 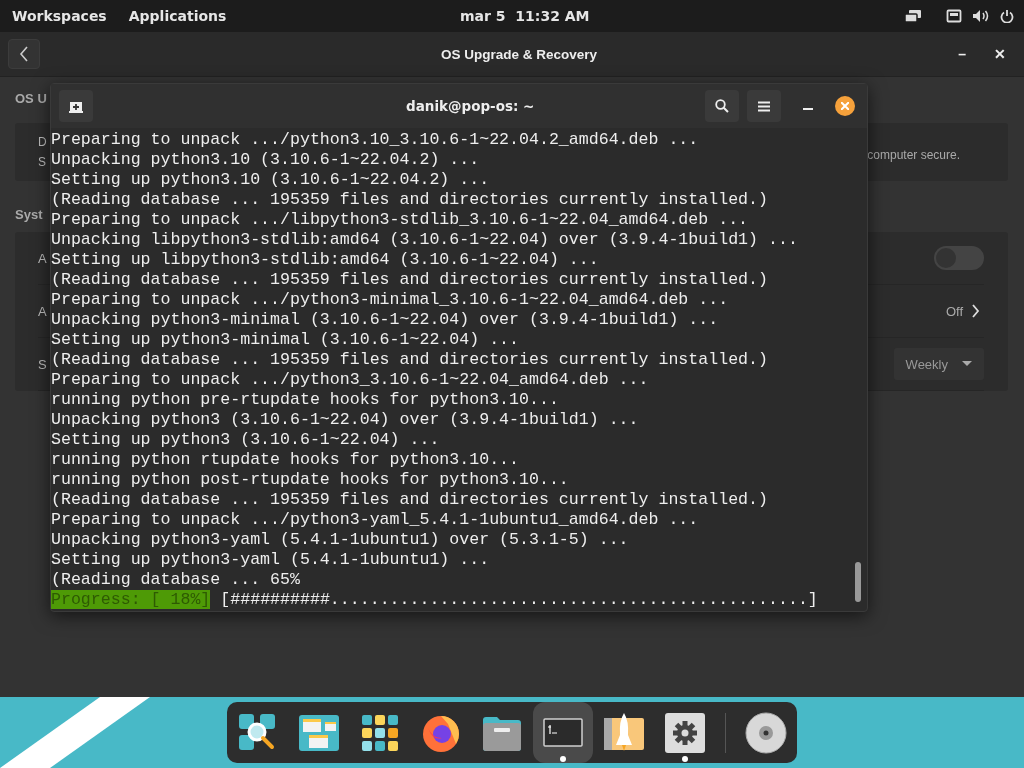 What do you see at coordinates (981, 16) in the screenshot?
I see `volume-icon` at bounding box center [981, 16].